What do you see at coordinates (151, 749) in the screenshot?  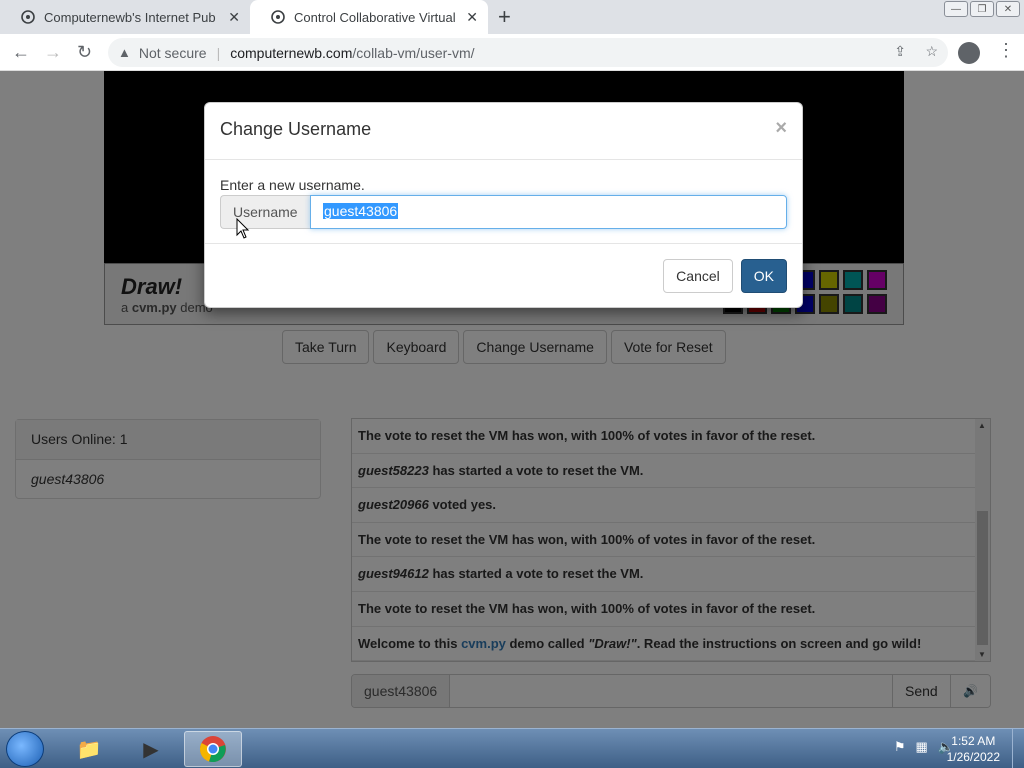 I see `media-player-icon: ▶` at bounding box center [151, 749].